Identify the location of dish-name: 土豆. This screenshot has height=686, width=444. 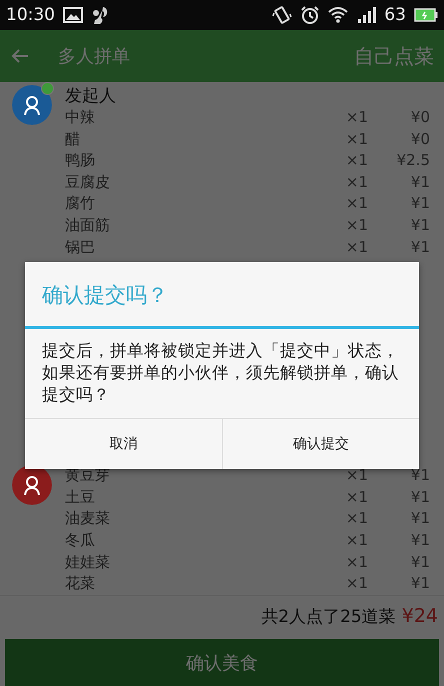
(80, 497).